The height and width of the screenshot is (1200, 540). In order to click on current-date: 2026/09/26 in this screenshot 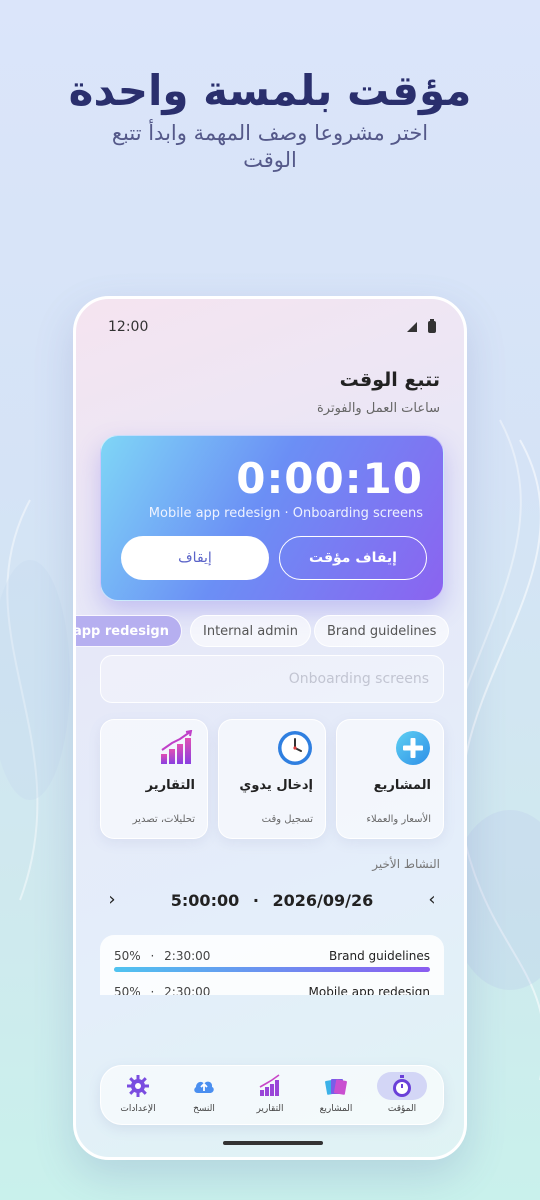, I will do `click(323, 900)`.